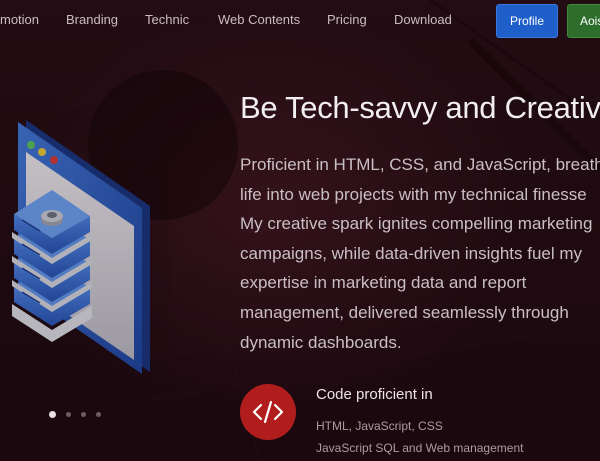 This screenshot has width=600, height=461. I want to click on profile-button: Profile, so click(527, 21).